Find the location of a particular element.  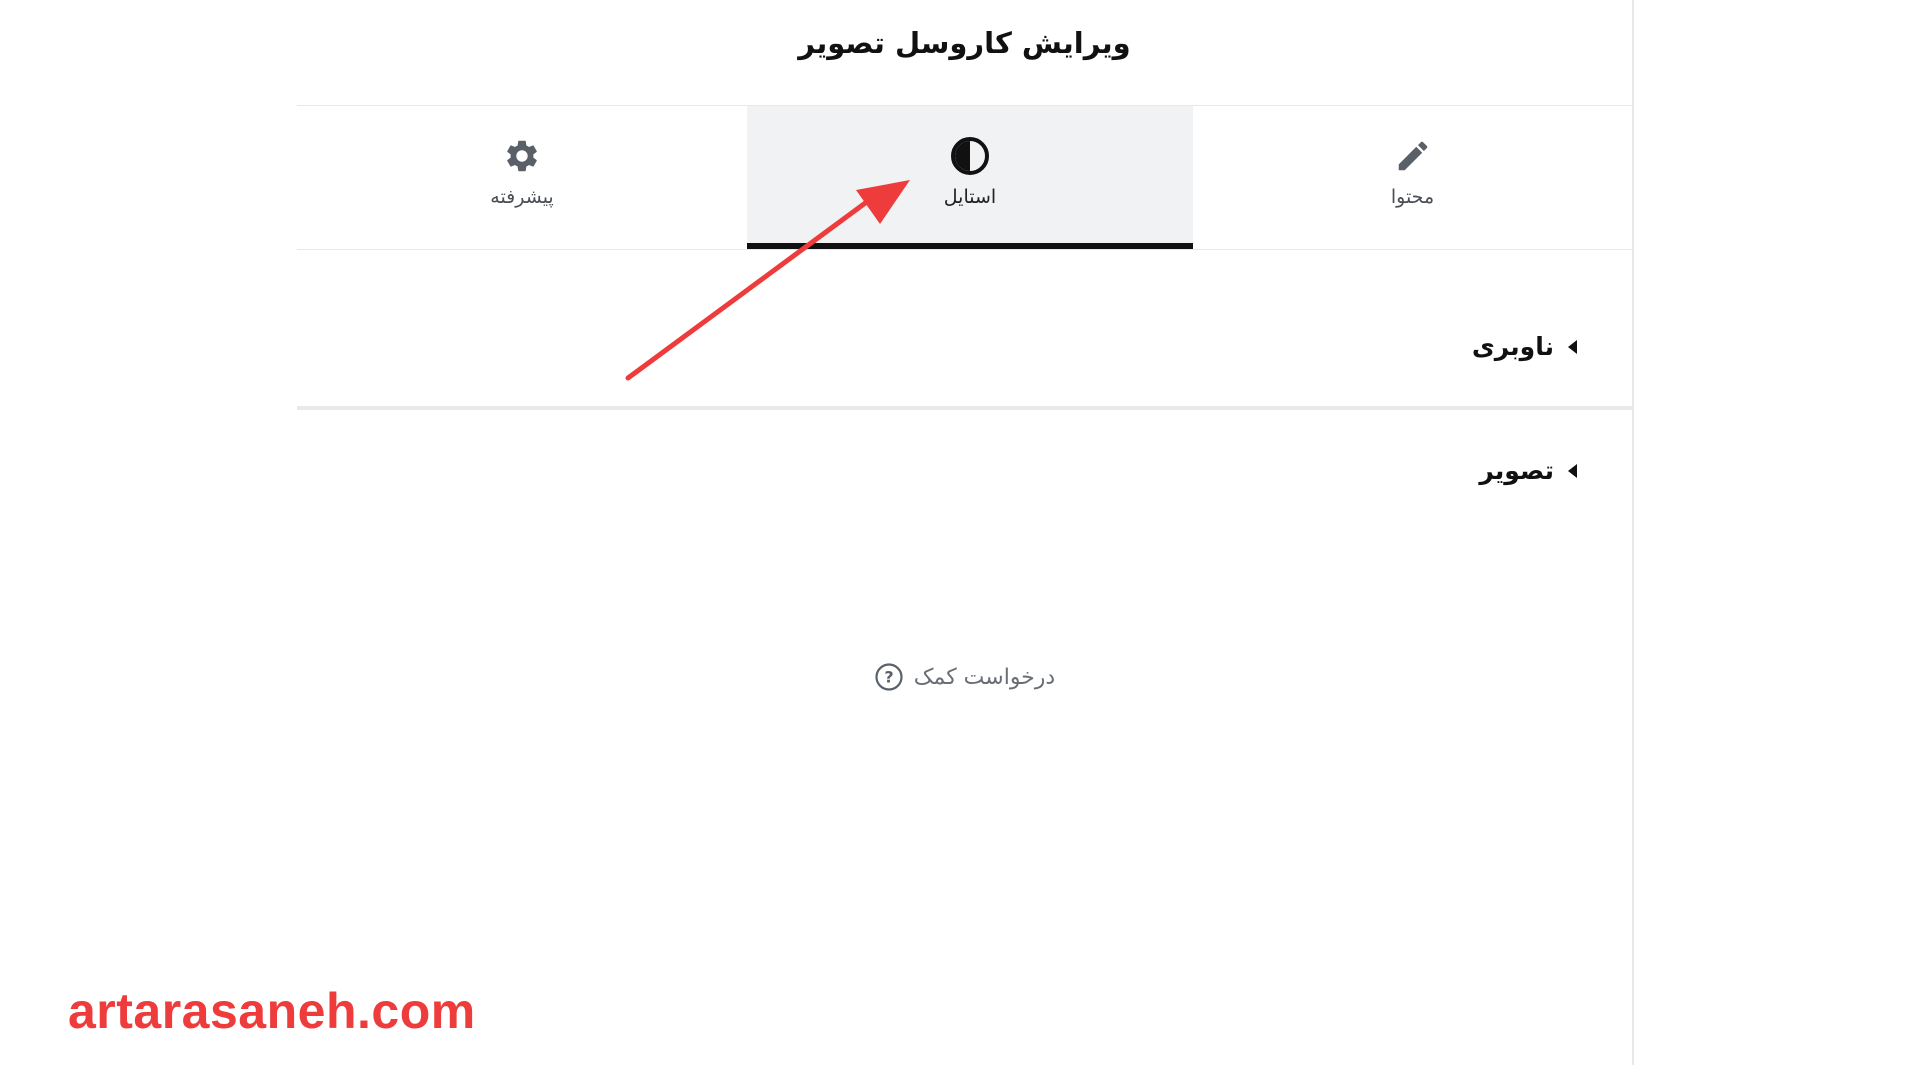

pencil-icon is located at coordinates (1413, 156).